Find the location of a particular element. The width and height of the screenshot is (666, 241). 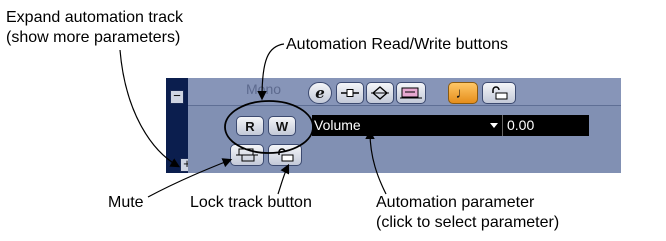

read-write-highlight is located at coordinates (269, 127).